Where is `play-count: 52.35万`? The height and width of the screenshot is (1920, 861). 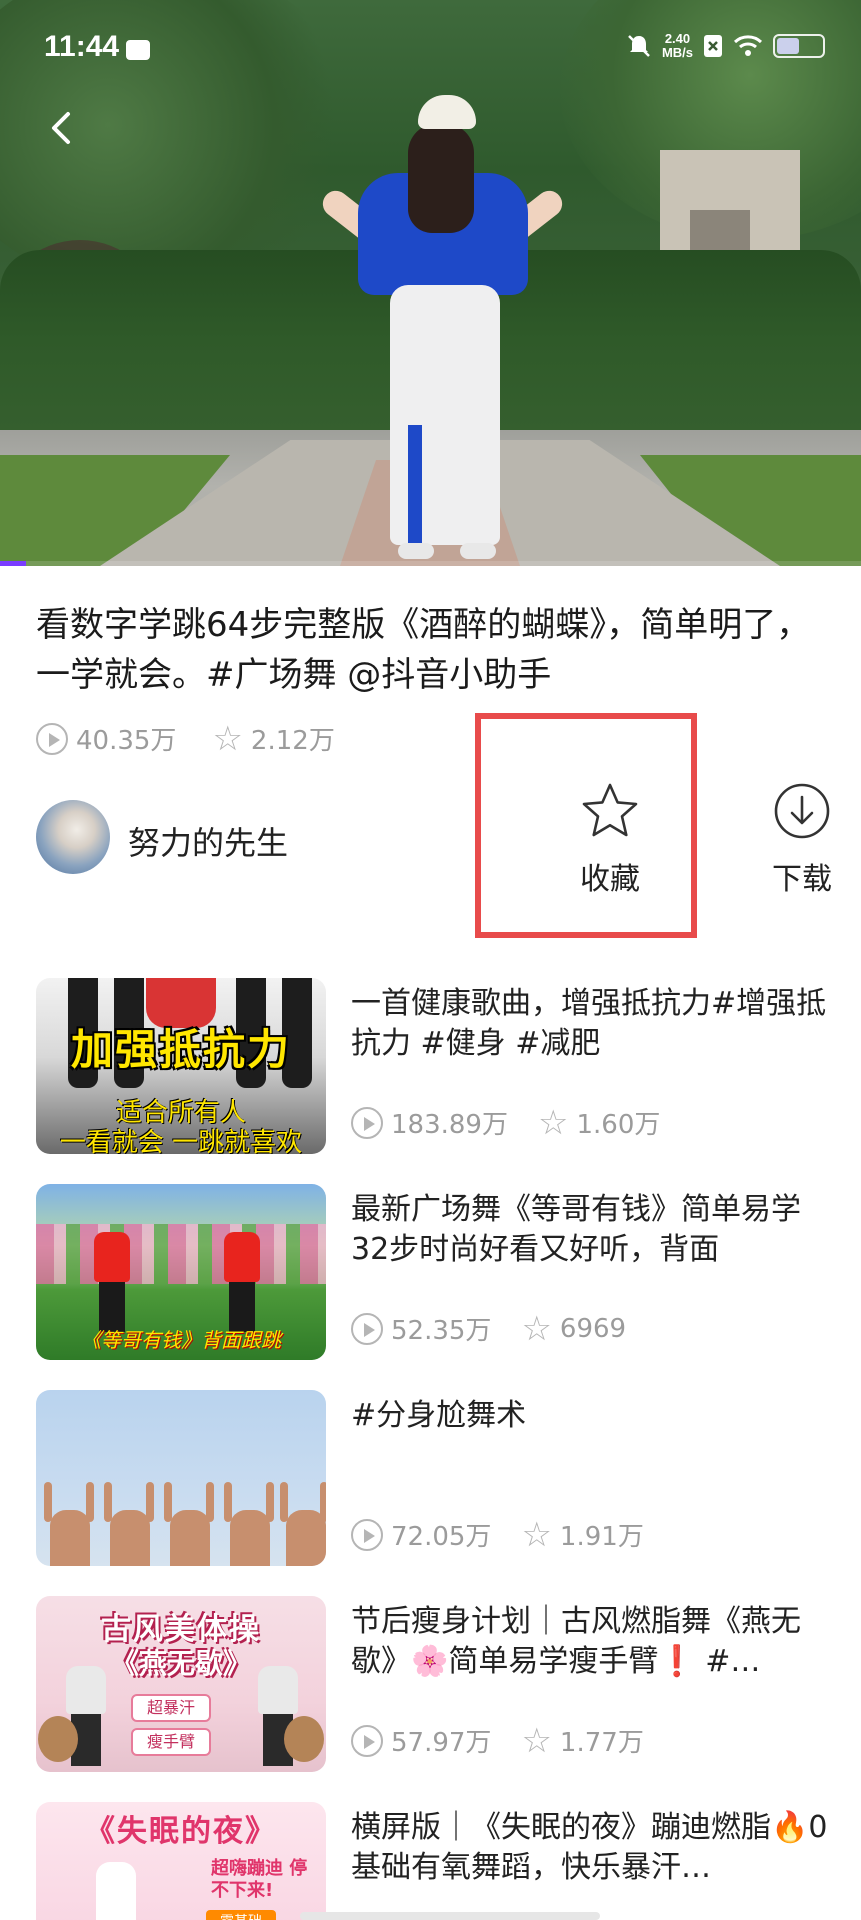 play-count: 52.35万 is located at coordinates (441, 1331).